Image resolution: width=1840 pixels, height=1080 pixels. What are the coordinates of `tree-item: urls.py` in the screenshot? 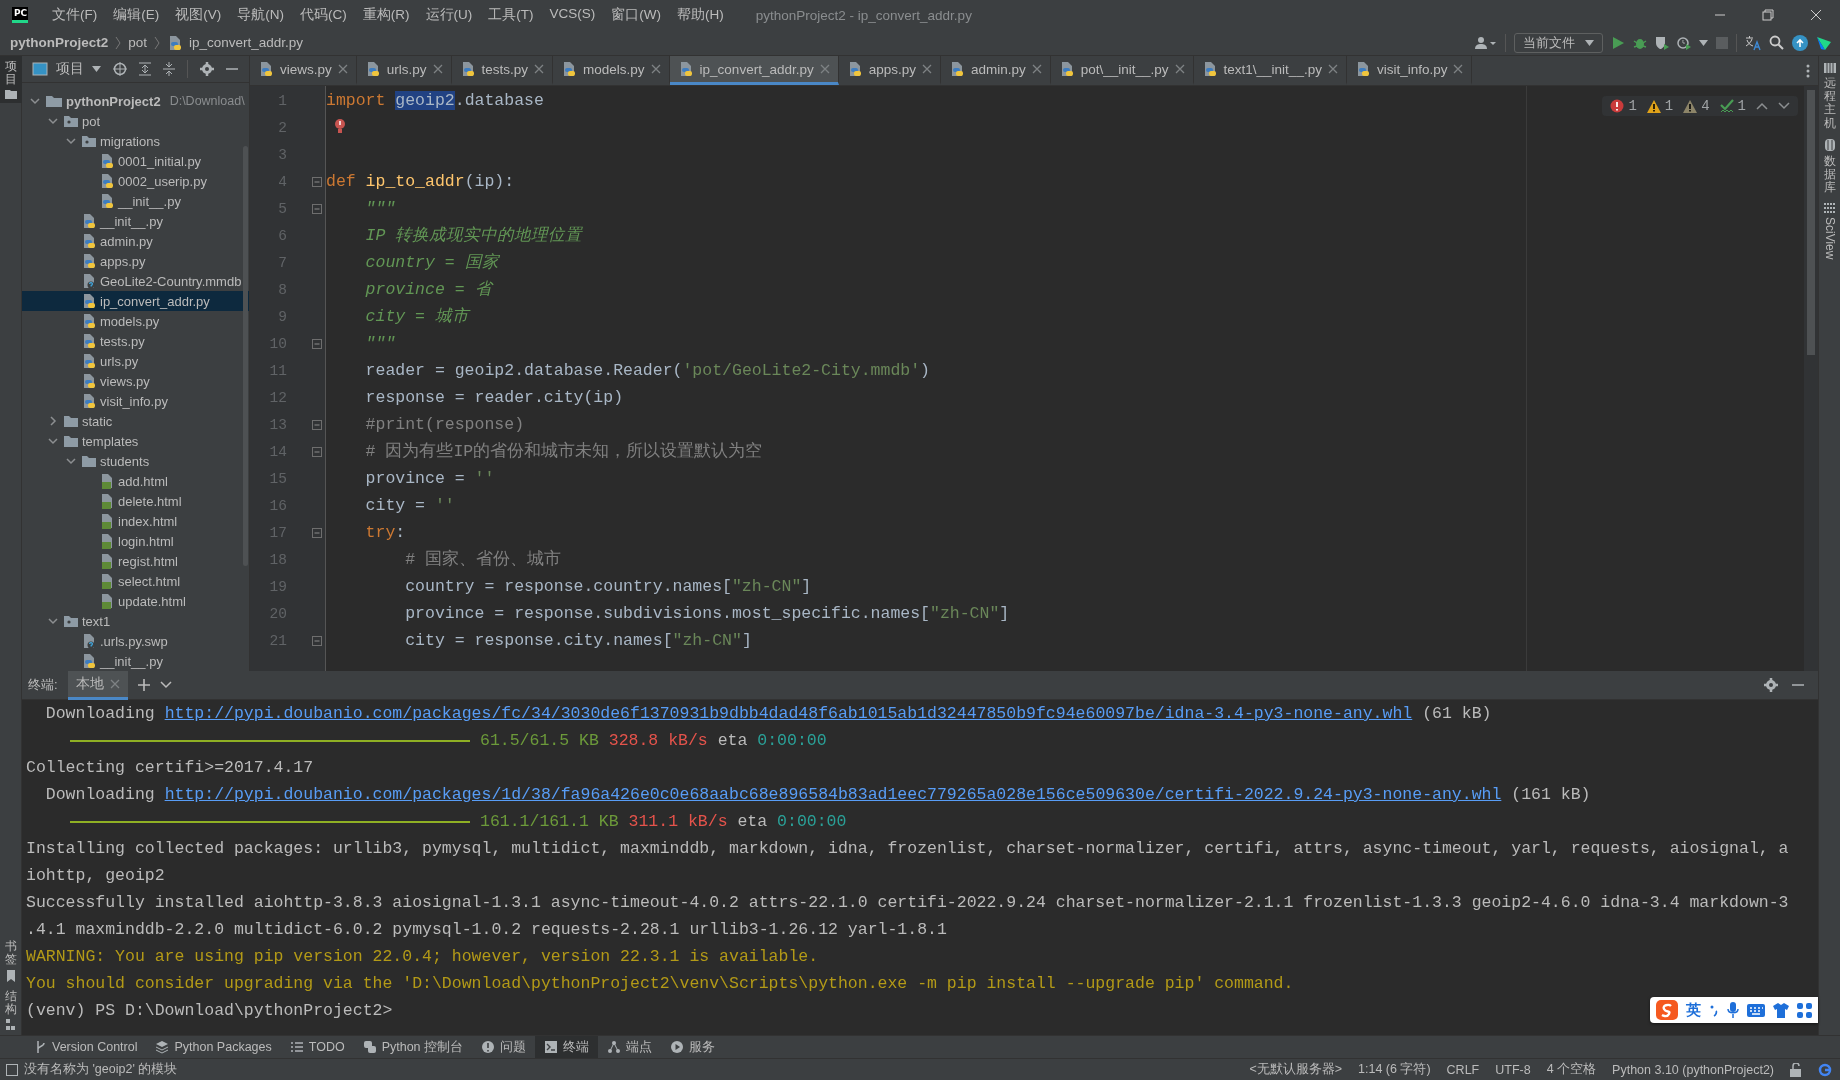 It's located at (135, 361).